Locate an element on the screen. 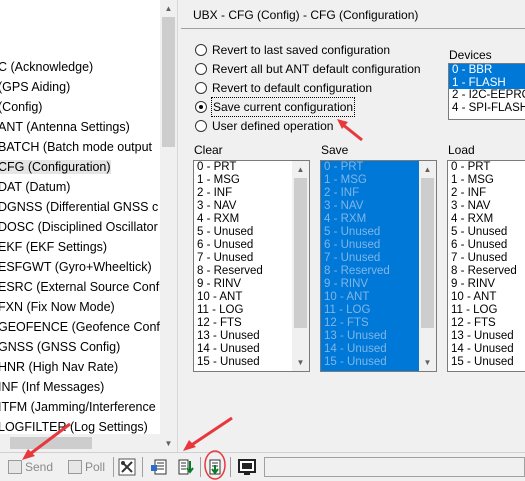  tree-item: BATCH (Batch mode output is located at coordinates (76, 147).